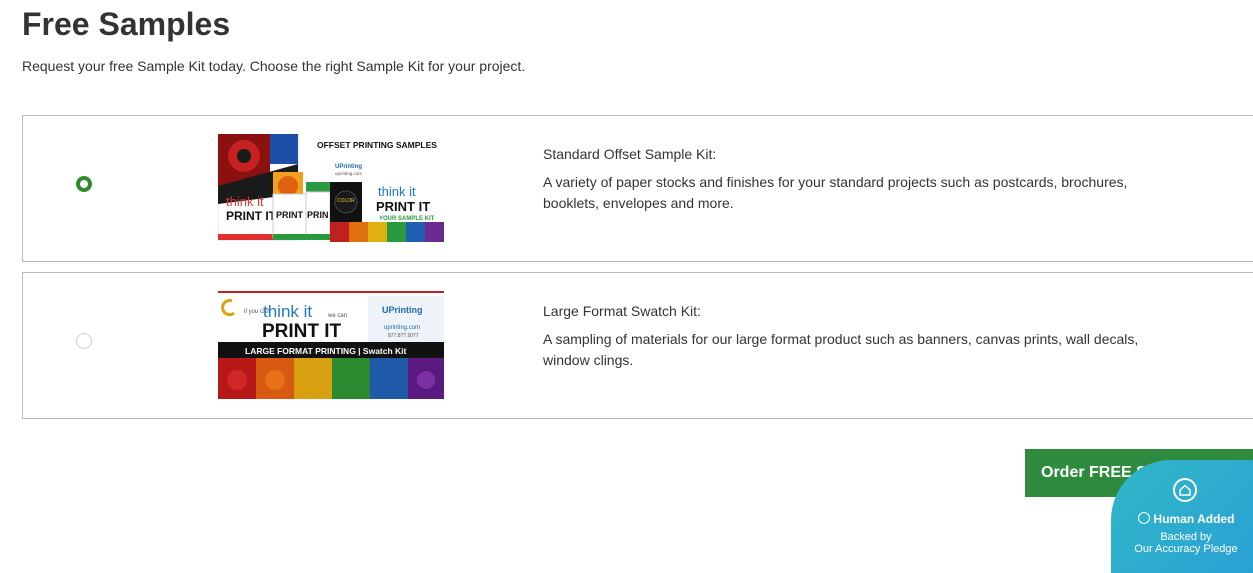 This screenshot has width=1253, height=573. What do you see at coordinates (1185, 490) in the screenshot?
I see `home-icon` at bounding box center [1185, 490].